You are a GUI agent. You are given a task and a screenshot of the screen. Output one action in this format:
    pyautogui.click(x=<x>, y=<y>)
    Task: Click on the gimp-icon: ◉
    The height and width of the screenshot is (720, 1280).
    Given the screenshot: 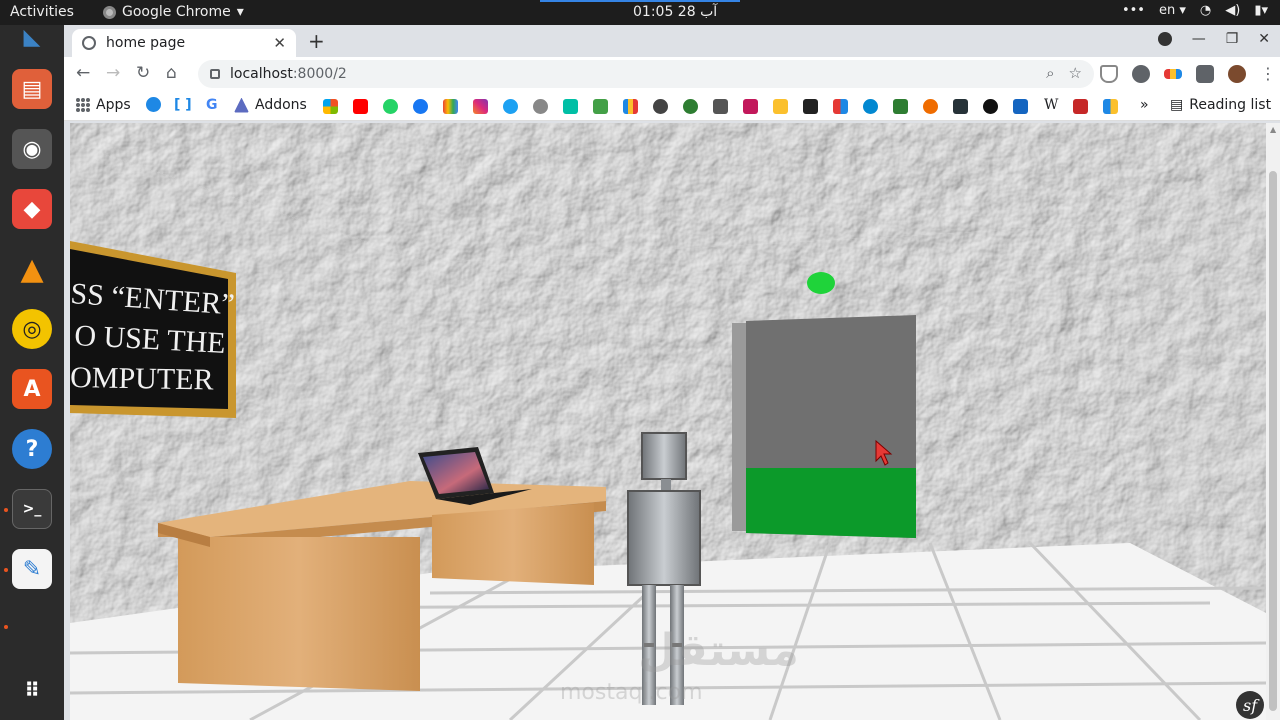 What is the action you would take?
    pyautogui.click(x=32, y=149)
    